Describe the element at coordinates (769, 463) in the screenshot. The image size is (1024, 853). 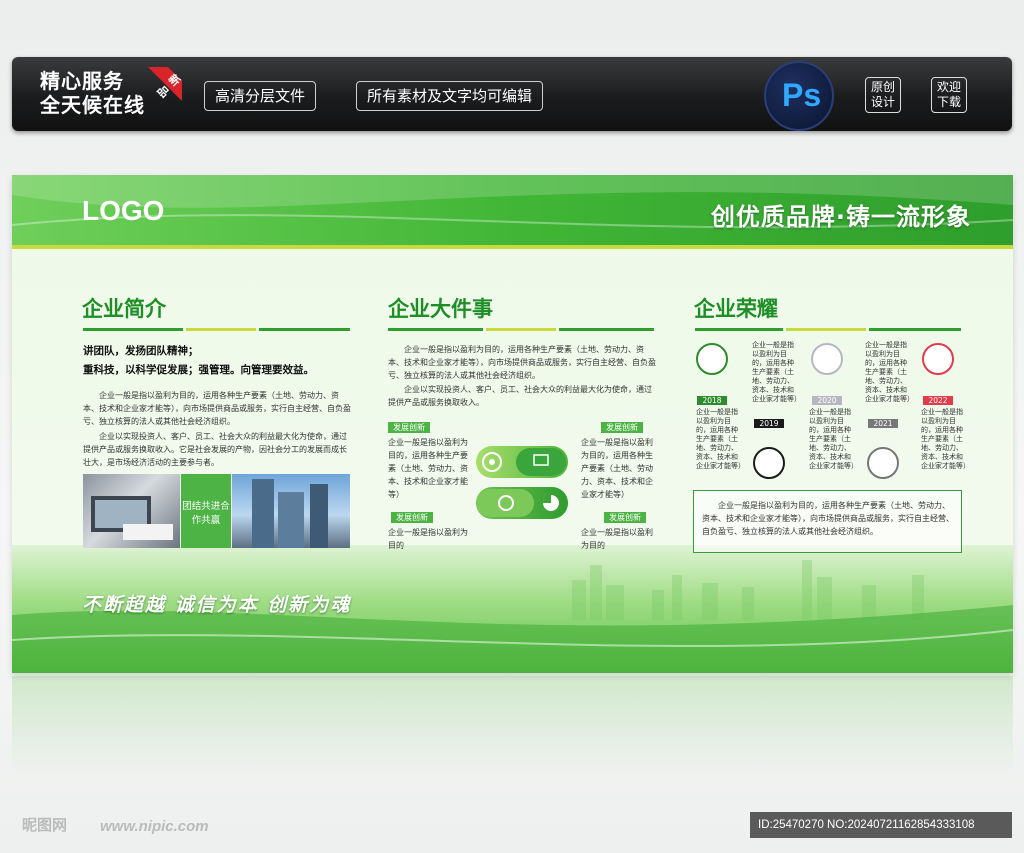
I see `honor-ring-2019` at that location.